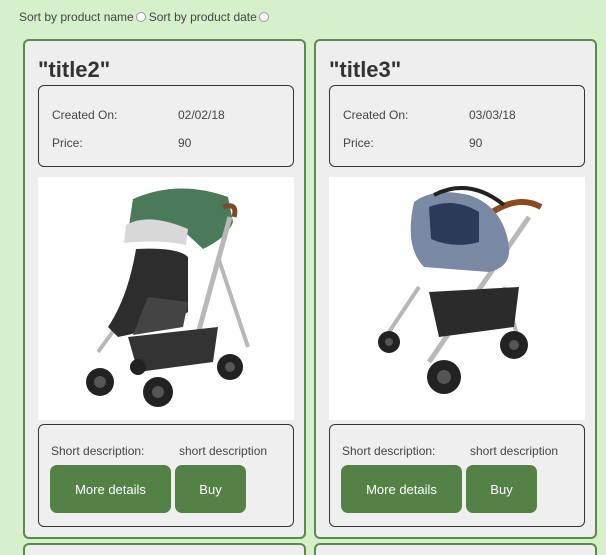 The image size is (606, 555). What do you see at coordinates (457, 126) in the screenshot?
I see `product-info-box: Created On: 03/03/18 Price: 90` at bounding box center [457, 126].